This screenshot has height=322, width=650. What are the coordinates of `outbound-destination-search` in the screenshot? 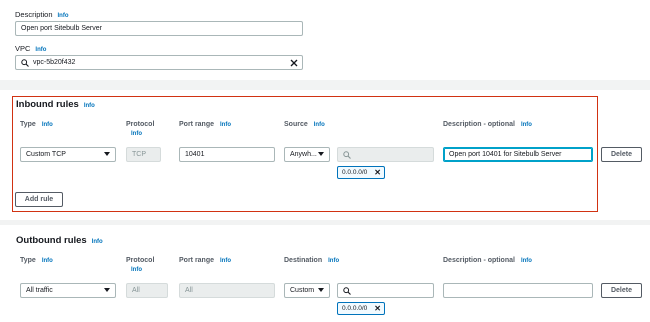 It's located at (385, 290).